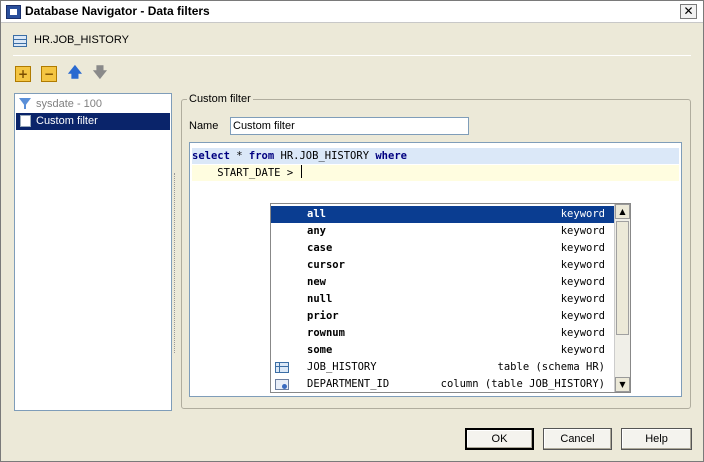 This screenshot has width=704, height=462. Describe the element at coordinates (348, 384) in the screenshot. I see `autocomplete-item-name: DEPARTMENT_ID` at that location.